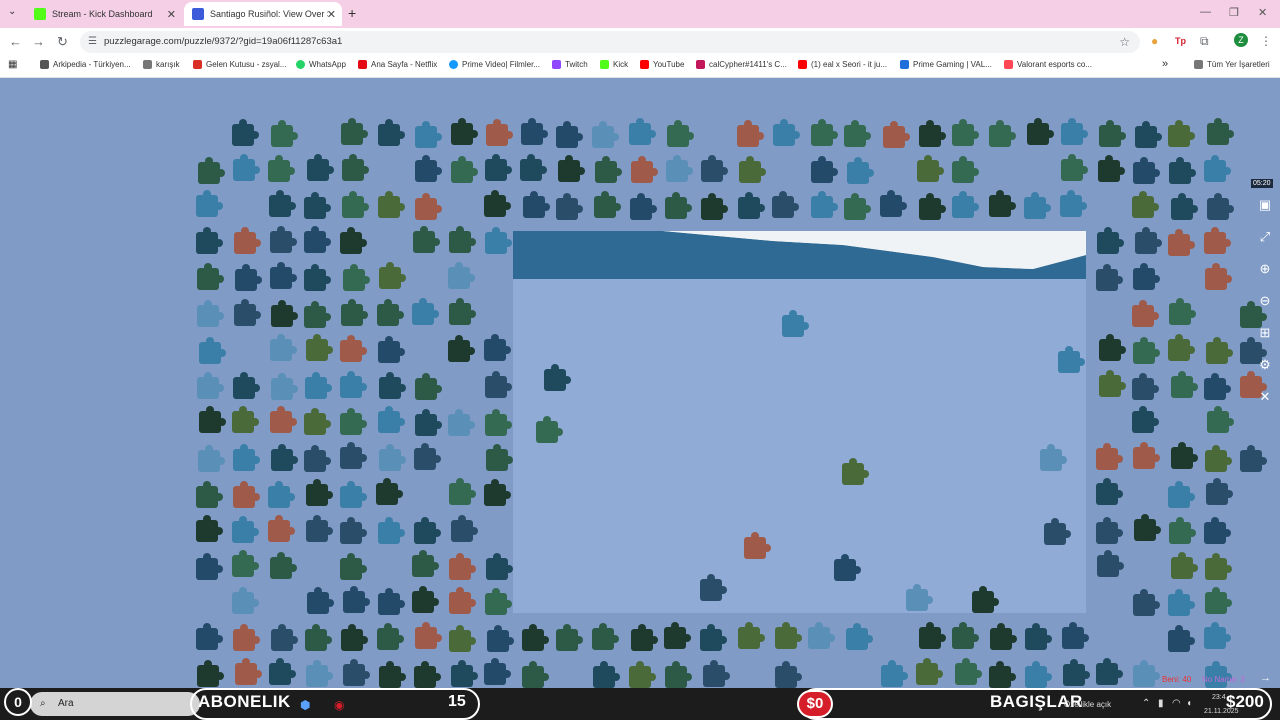  Describe the element at coordinates (1176, 703) in the screenshot. I see `wifi-icon: ◠` at that location.